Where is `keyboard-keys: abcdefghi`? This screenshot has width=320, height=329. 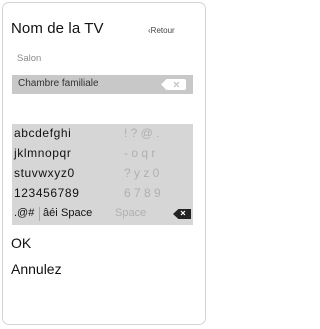 keyboard-keys: abcdefghi is located at coordinates (42, 133).